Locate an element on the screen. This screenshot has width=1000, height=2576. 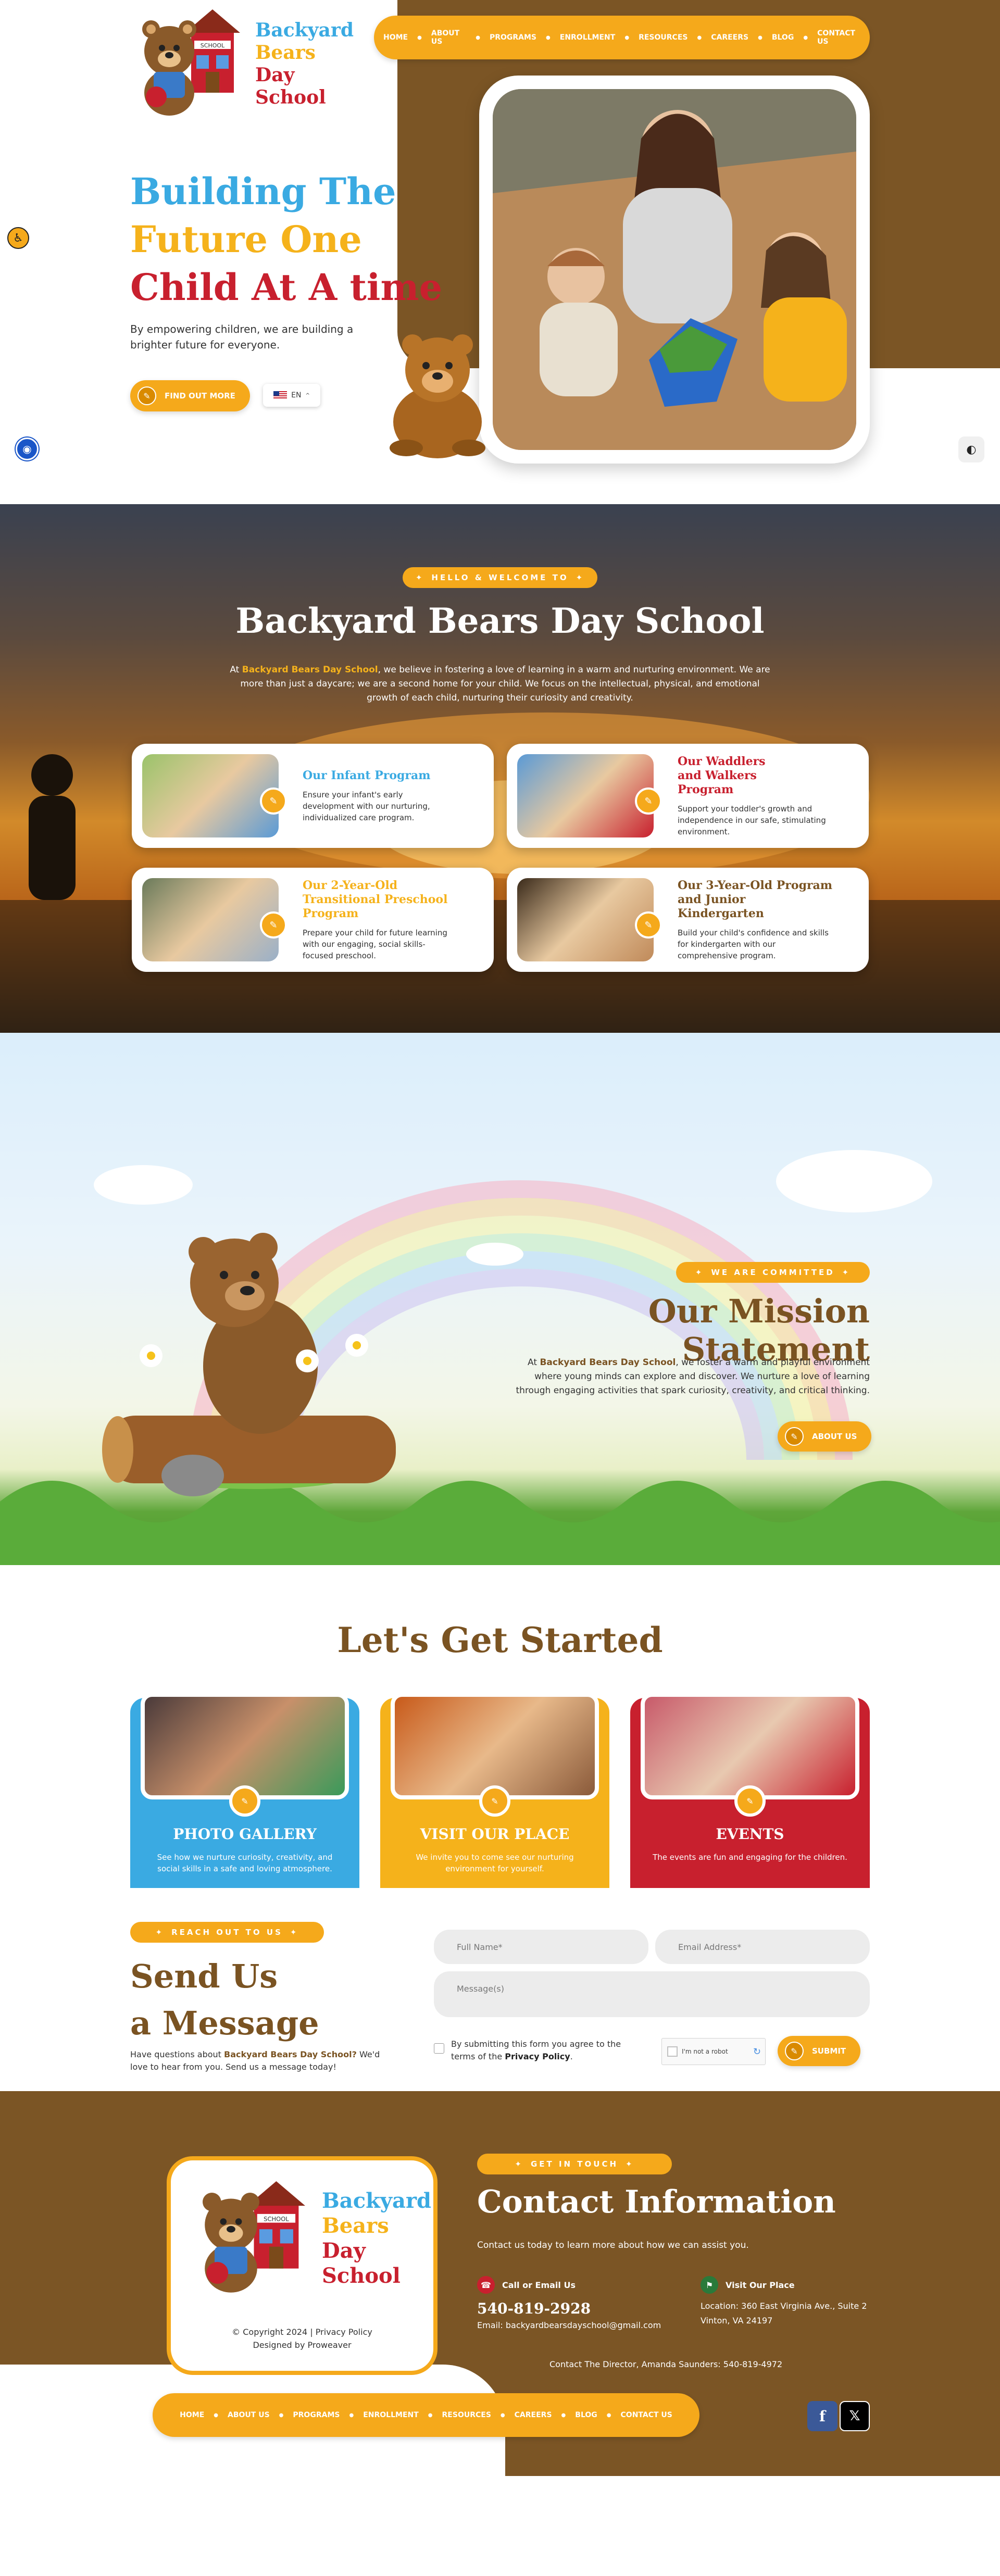
welcome-title: Backyard Bears Day School is located at coordinates (500, 621).